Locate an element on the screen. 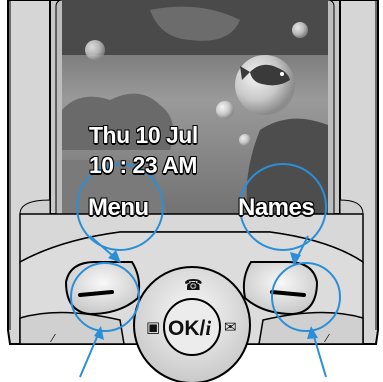 The image size is (383, 382). date-label: Thu 10 Jul is located at coordinates (143, 135).